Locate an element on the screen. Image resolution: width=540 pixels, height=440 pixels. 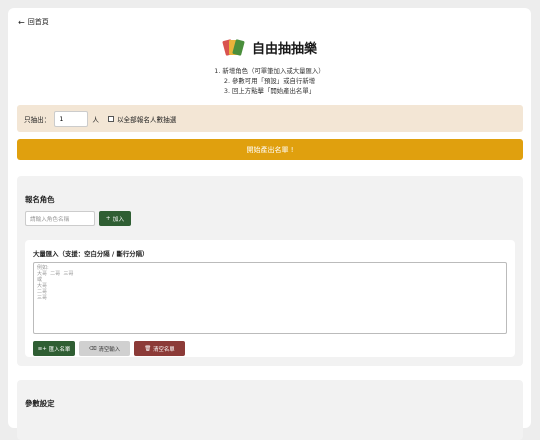
role-name-input: 請輸入角色名稱 is located at coordinates (60, 218).